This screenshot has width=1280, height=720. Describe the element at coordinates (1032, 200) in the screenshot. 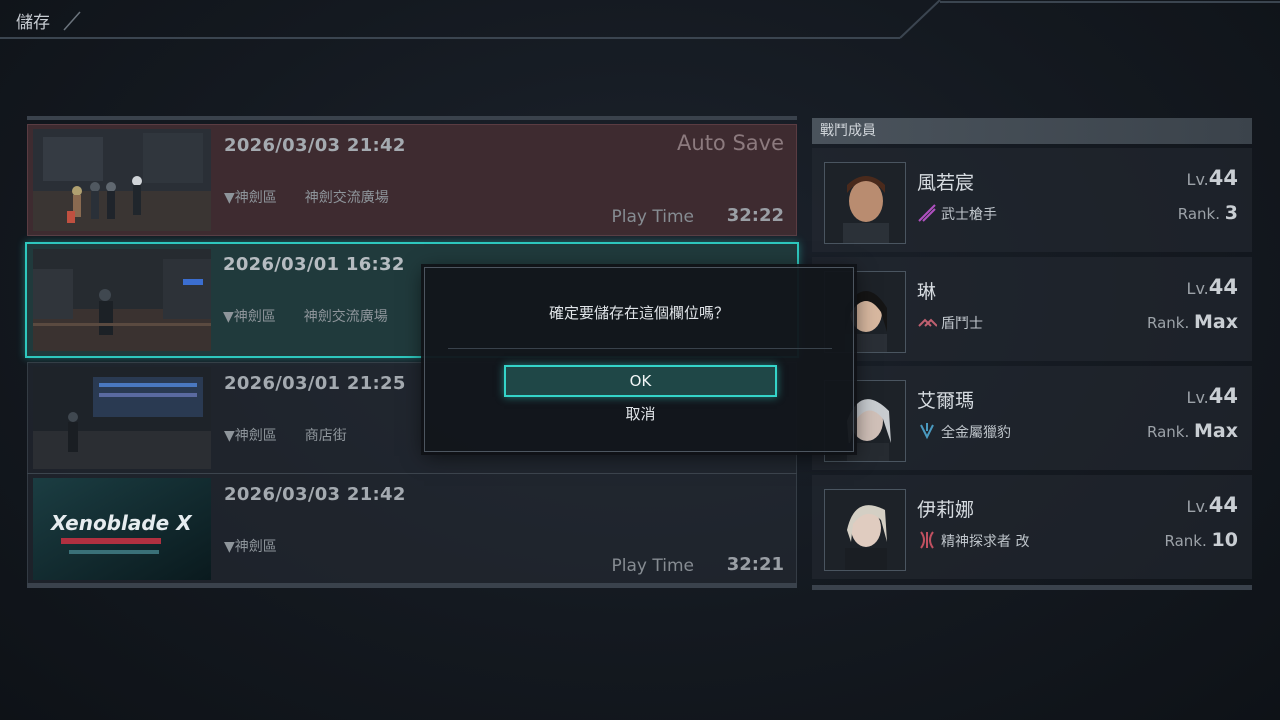

I see `party-member: 風若宸 武士槍手 Lv.44 Rank. 3` at that location.